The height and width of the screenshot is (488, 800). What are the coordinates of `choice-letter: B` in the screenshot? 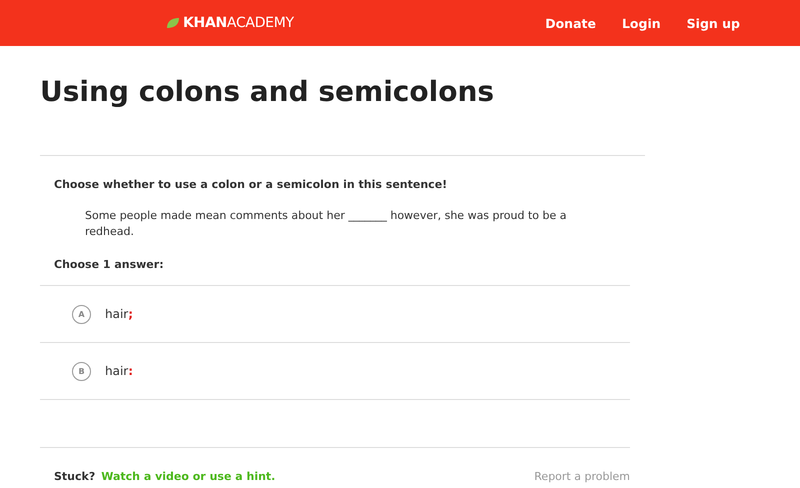 It's located at (81, 371).